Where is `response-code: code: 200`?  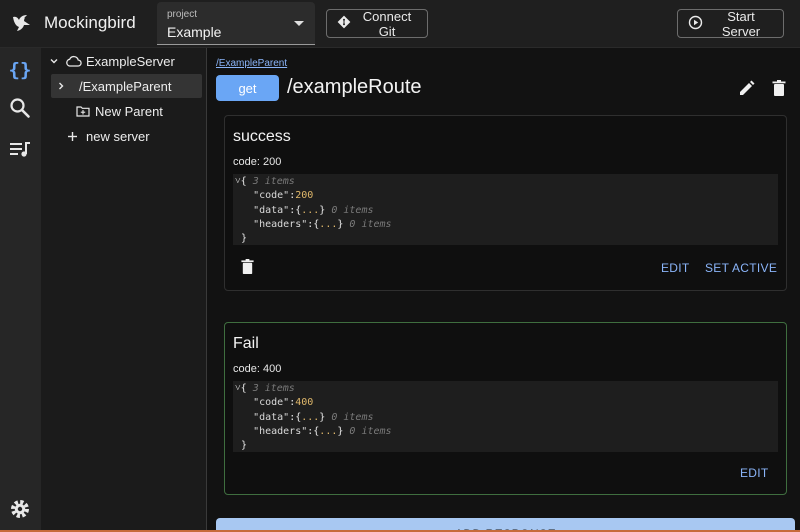 response-code: code: 200 is located at coordinates (257, 162).